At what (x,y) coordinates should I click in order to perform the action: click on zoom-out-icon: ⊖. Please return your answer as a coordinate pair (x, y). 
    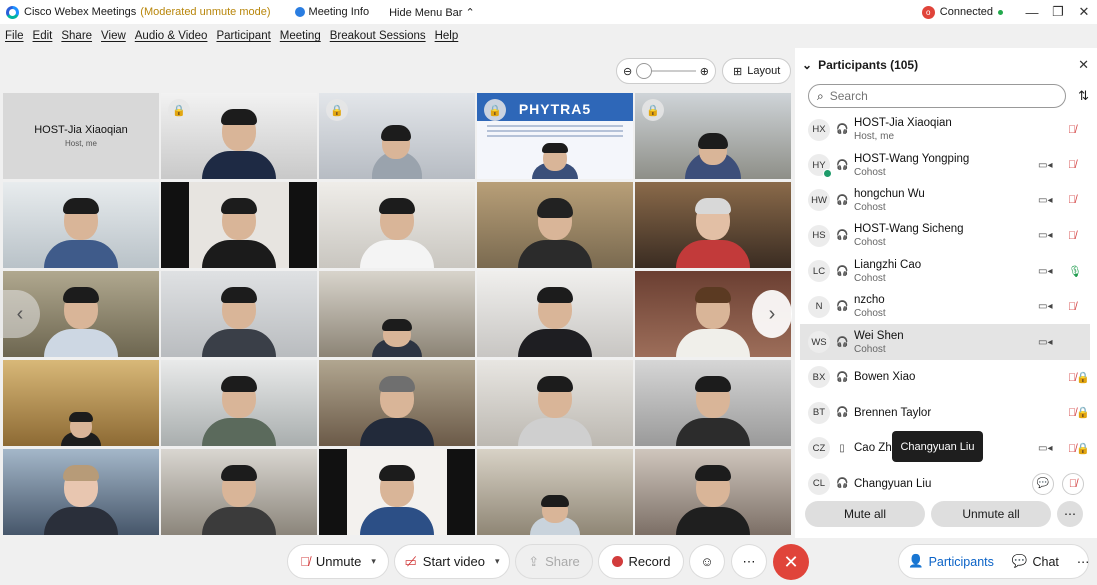
    Looking at the image, I should click on (627, 71).